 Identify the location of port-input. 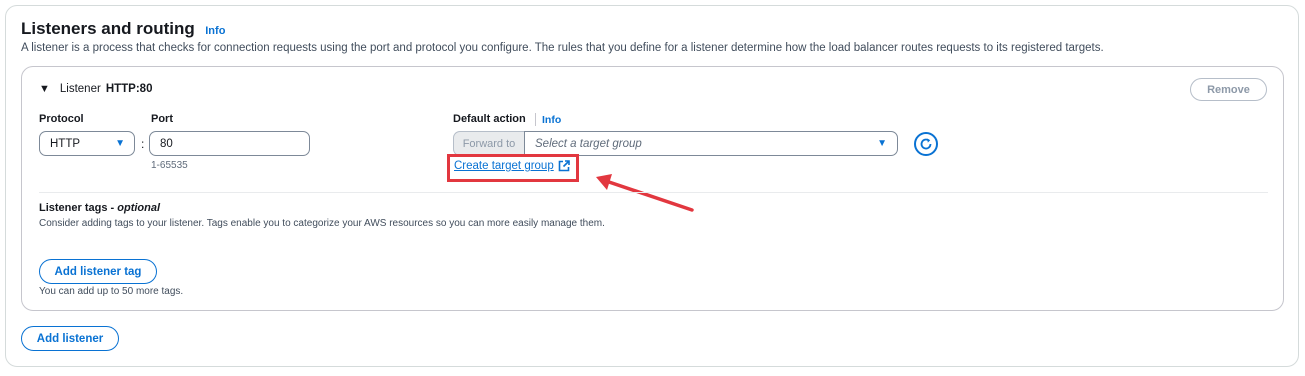
(229, 143).